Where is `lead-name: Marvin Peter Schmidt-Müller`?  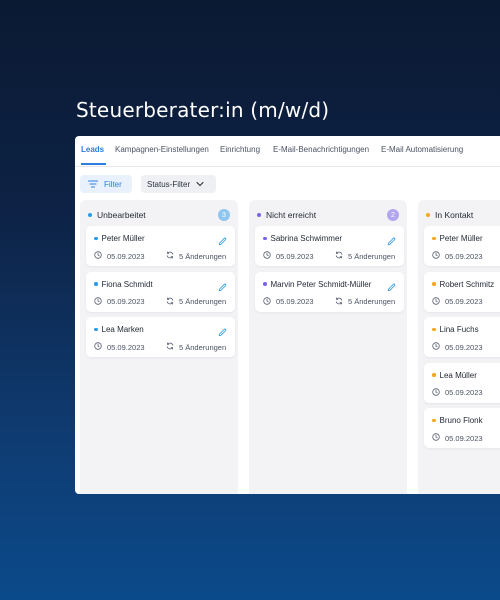 lead-name: Marvin Peter Schmidt-Müller is located at coordinates (321, 284).